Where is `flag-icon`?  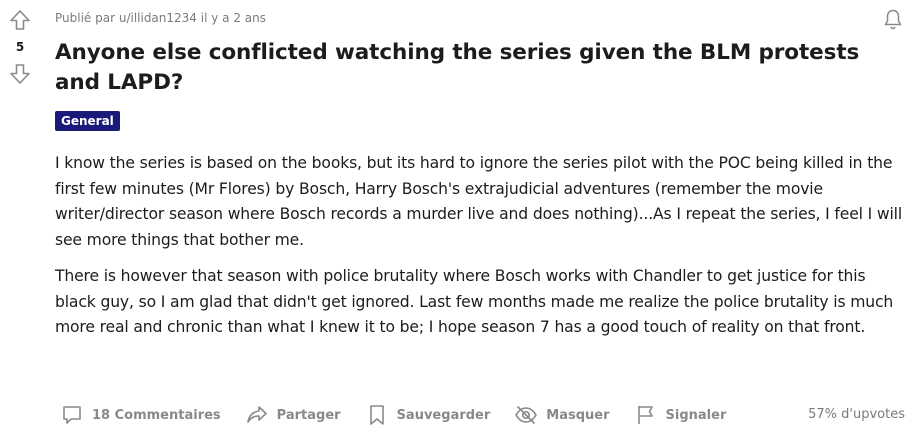
flag-icon is located at coordinates (645, 415).